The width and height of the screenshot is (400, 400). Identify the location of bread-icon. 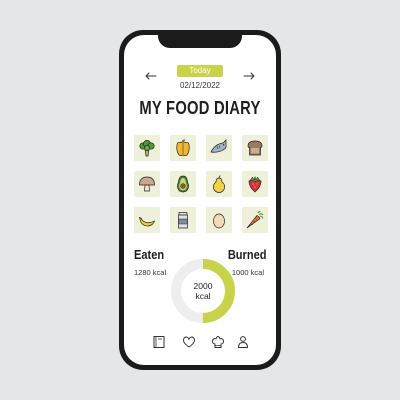
(255, 148).